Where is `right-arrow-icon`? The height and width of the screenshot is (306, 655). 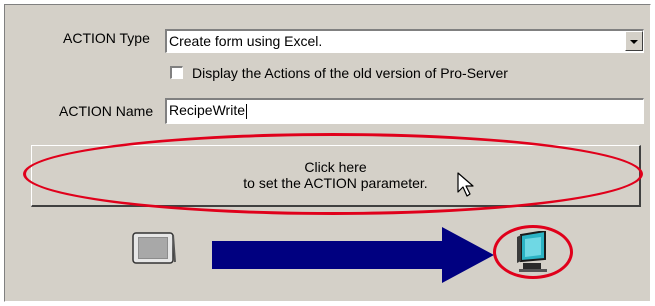 right-arrow-icon is located at coordinates (353, 255).